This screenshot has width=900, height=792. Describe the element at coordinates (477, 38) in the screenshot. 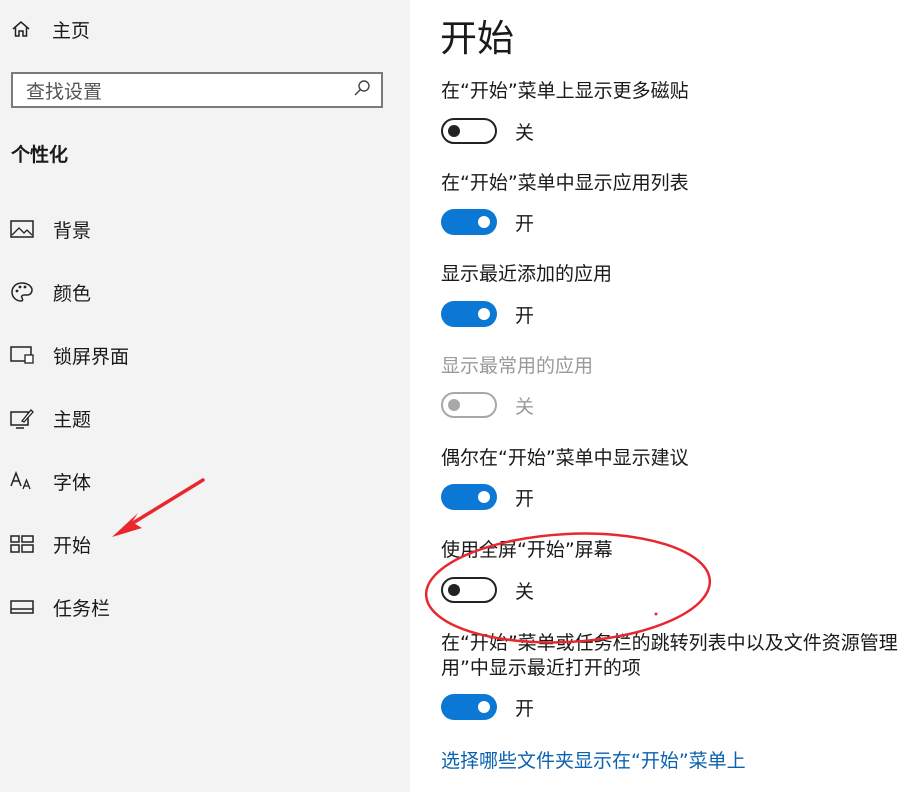

I see `page-title: 开始` at that location.